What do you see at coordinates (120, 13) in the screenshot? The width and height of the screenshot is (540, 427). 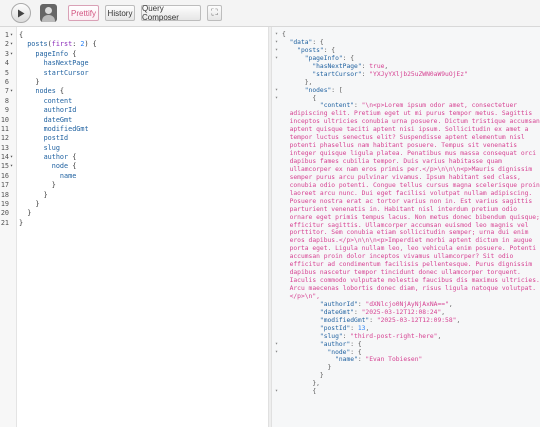 I see `history-button: History` at bounding box center [120, 13].